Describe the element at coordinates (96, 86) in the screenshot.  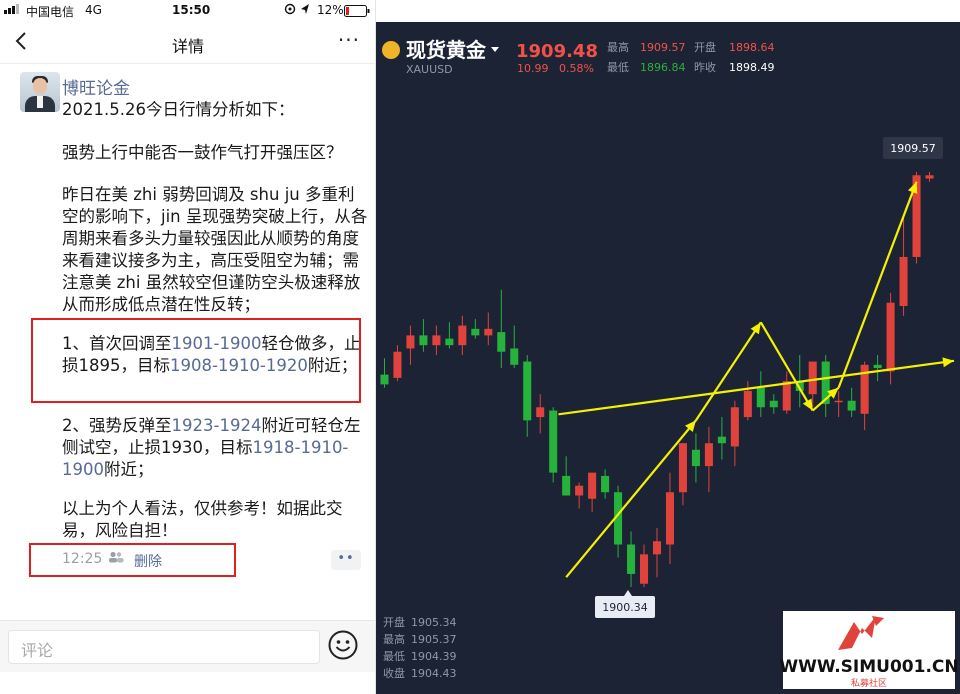
I see `author-name: 博旺论金` at that location.